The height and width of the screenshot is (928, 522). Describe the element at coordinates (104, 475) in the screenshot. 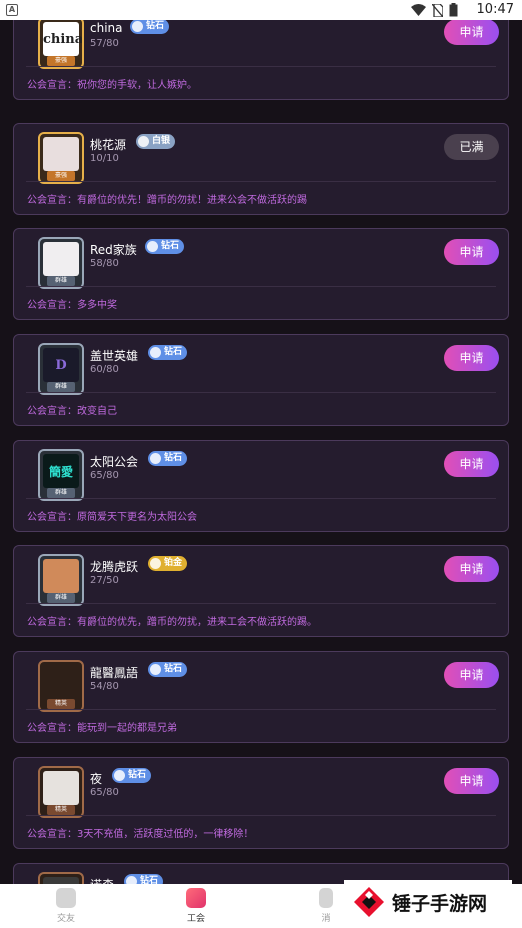

I see `member-count: 65/80` at that location.